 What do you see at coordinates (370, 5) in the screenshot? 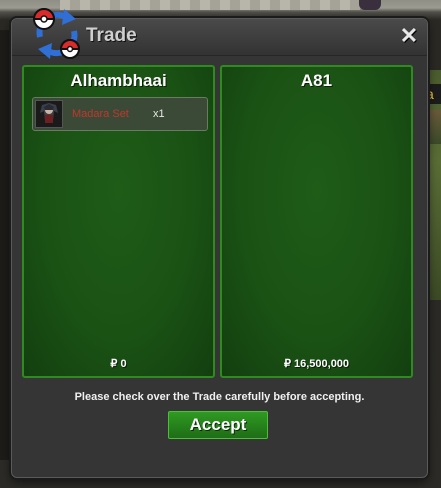
I see `scene-character` at bounding box center [370, 5].